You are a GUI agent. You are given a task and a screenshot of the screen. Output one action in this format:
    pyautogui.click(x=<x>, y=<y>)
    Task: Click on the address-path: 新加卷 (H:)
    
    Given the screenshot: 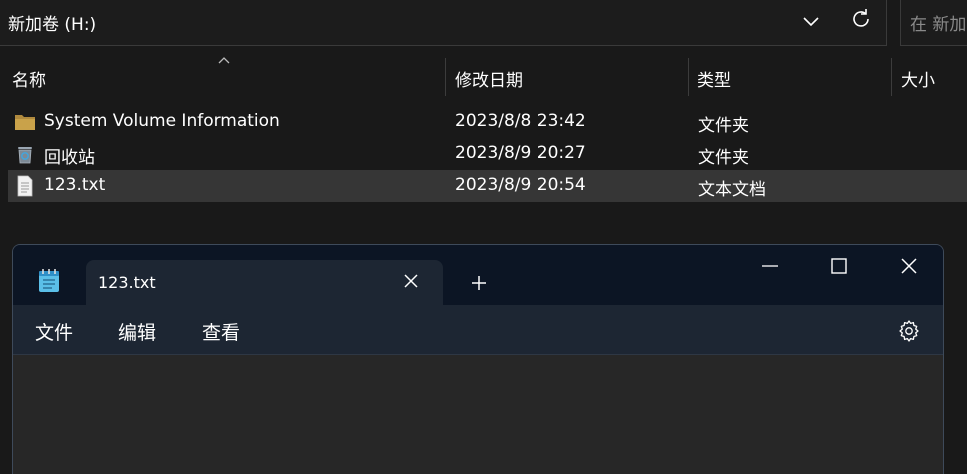 What is the action you would take?
    pyautogui.click(x=52, y=22)
    